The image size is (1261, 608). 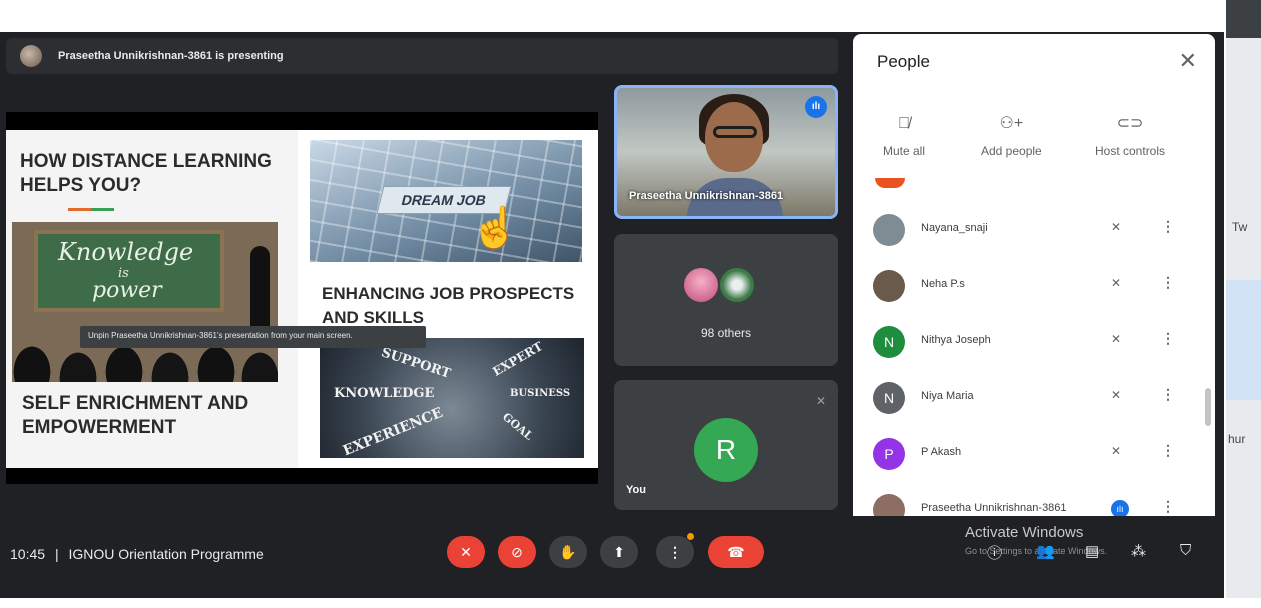 What do you see at coordinates (1034, 398) in the screenshot?
I see `participant-row: N Niya Maria ✕ ⋮` at bounding box center [1034, 398].